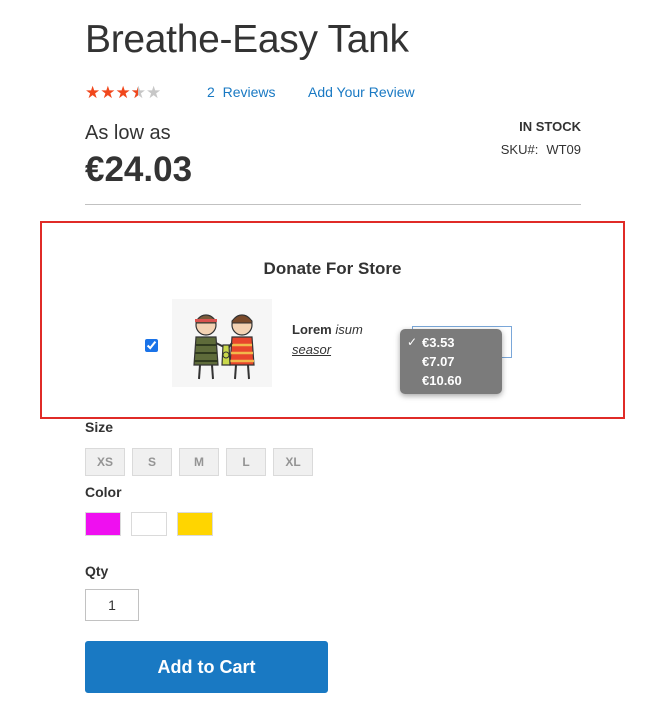 The image size is (664, 706). I want to click on donation-option: €10.60, so click(451, 380).